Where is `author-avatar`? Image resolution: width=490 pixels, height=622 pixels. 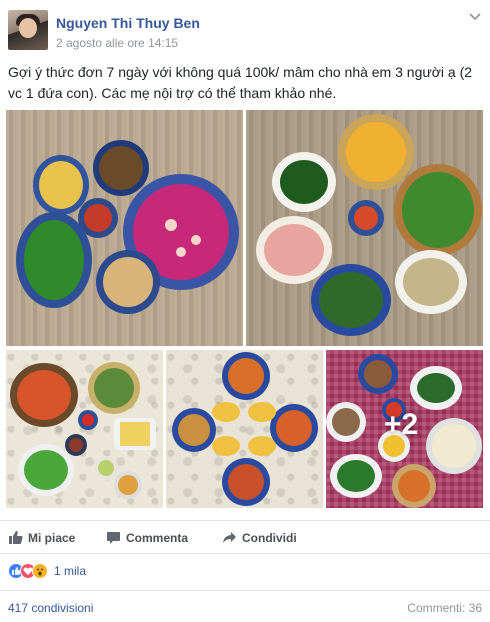
author-avatar is located at coordinates (28, 30).